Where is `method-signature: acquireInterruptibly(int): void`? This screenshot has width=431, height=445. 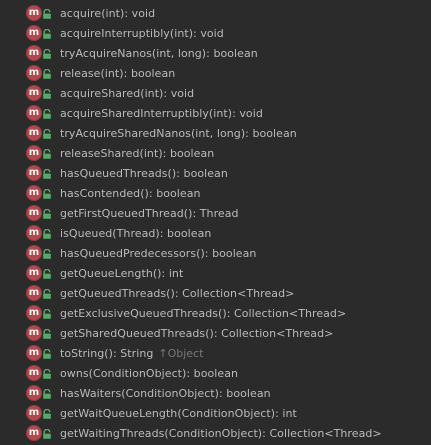
method-signature: acquireInterruptibly(int): void is located at coordinates (142, 33).